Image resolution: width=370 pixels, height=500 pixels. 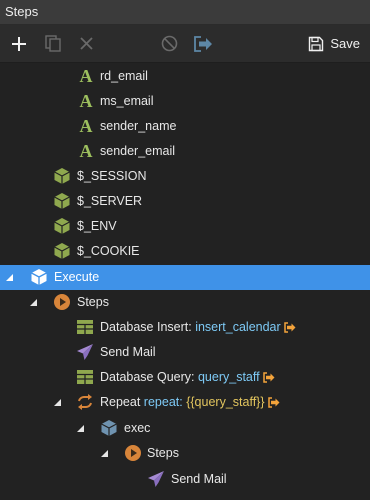 What do you see at coordinates (185, 201) in the screenshot?
I see `tree-item-server: $_SERVER` at bounding box center [185, 201].